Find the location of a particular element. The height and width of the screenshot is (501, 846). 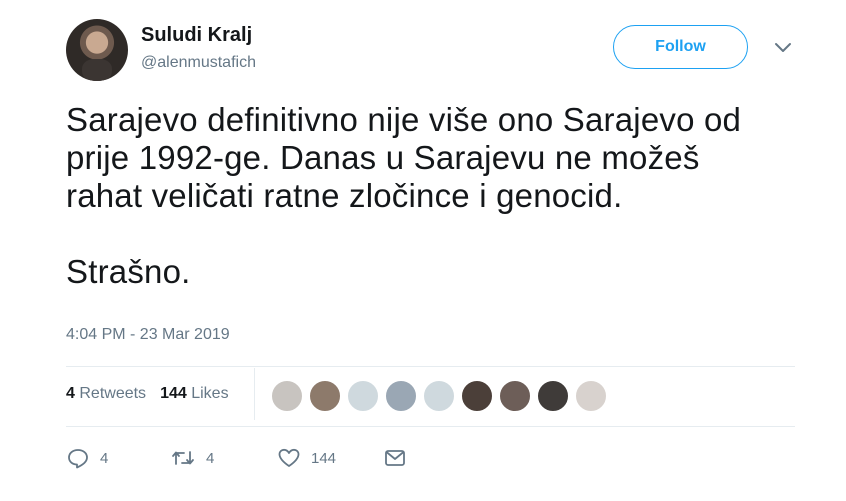

username-handle: @alenmustafich is located at coordinates (198, 63).